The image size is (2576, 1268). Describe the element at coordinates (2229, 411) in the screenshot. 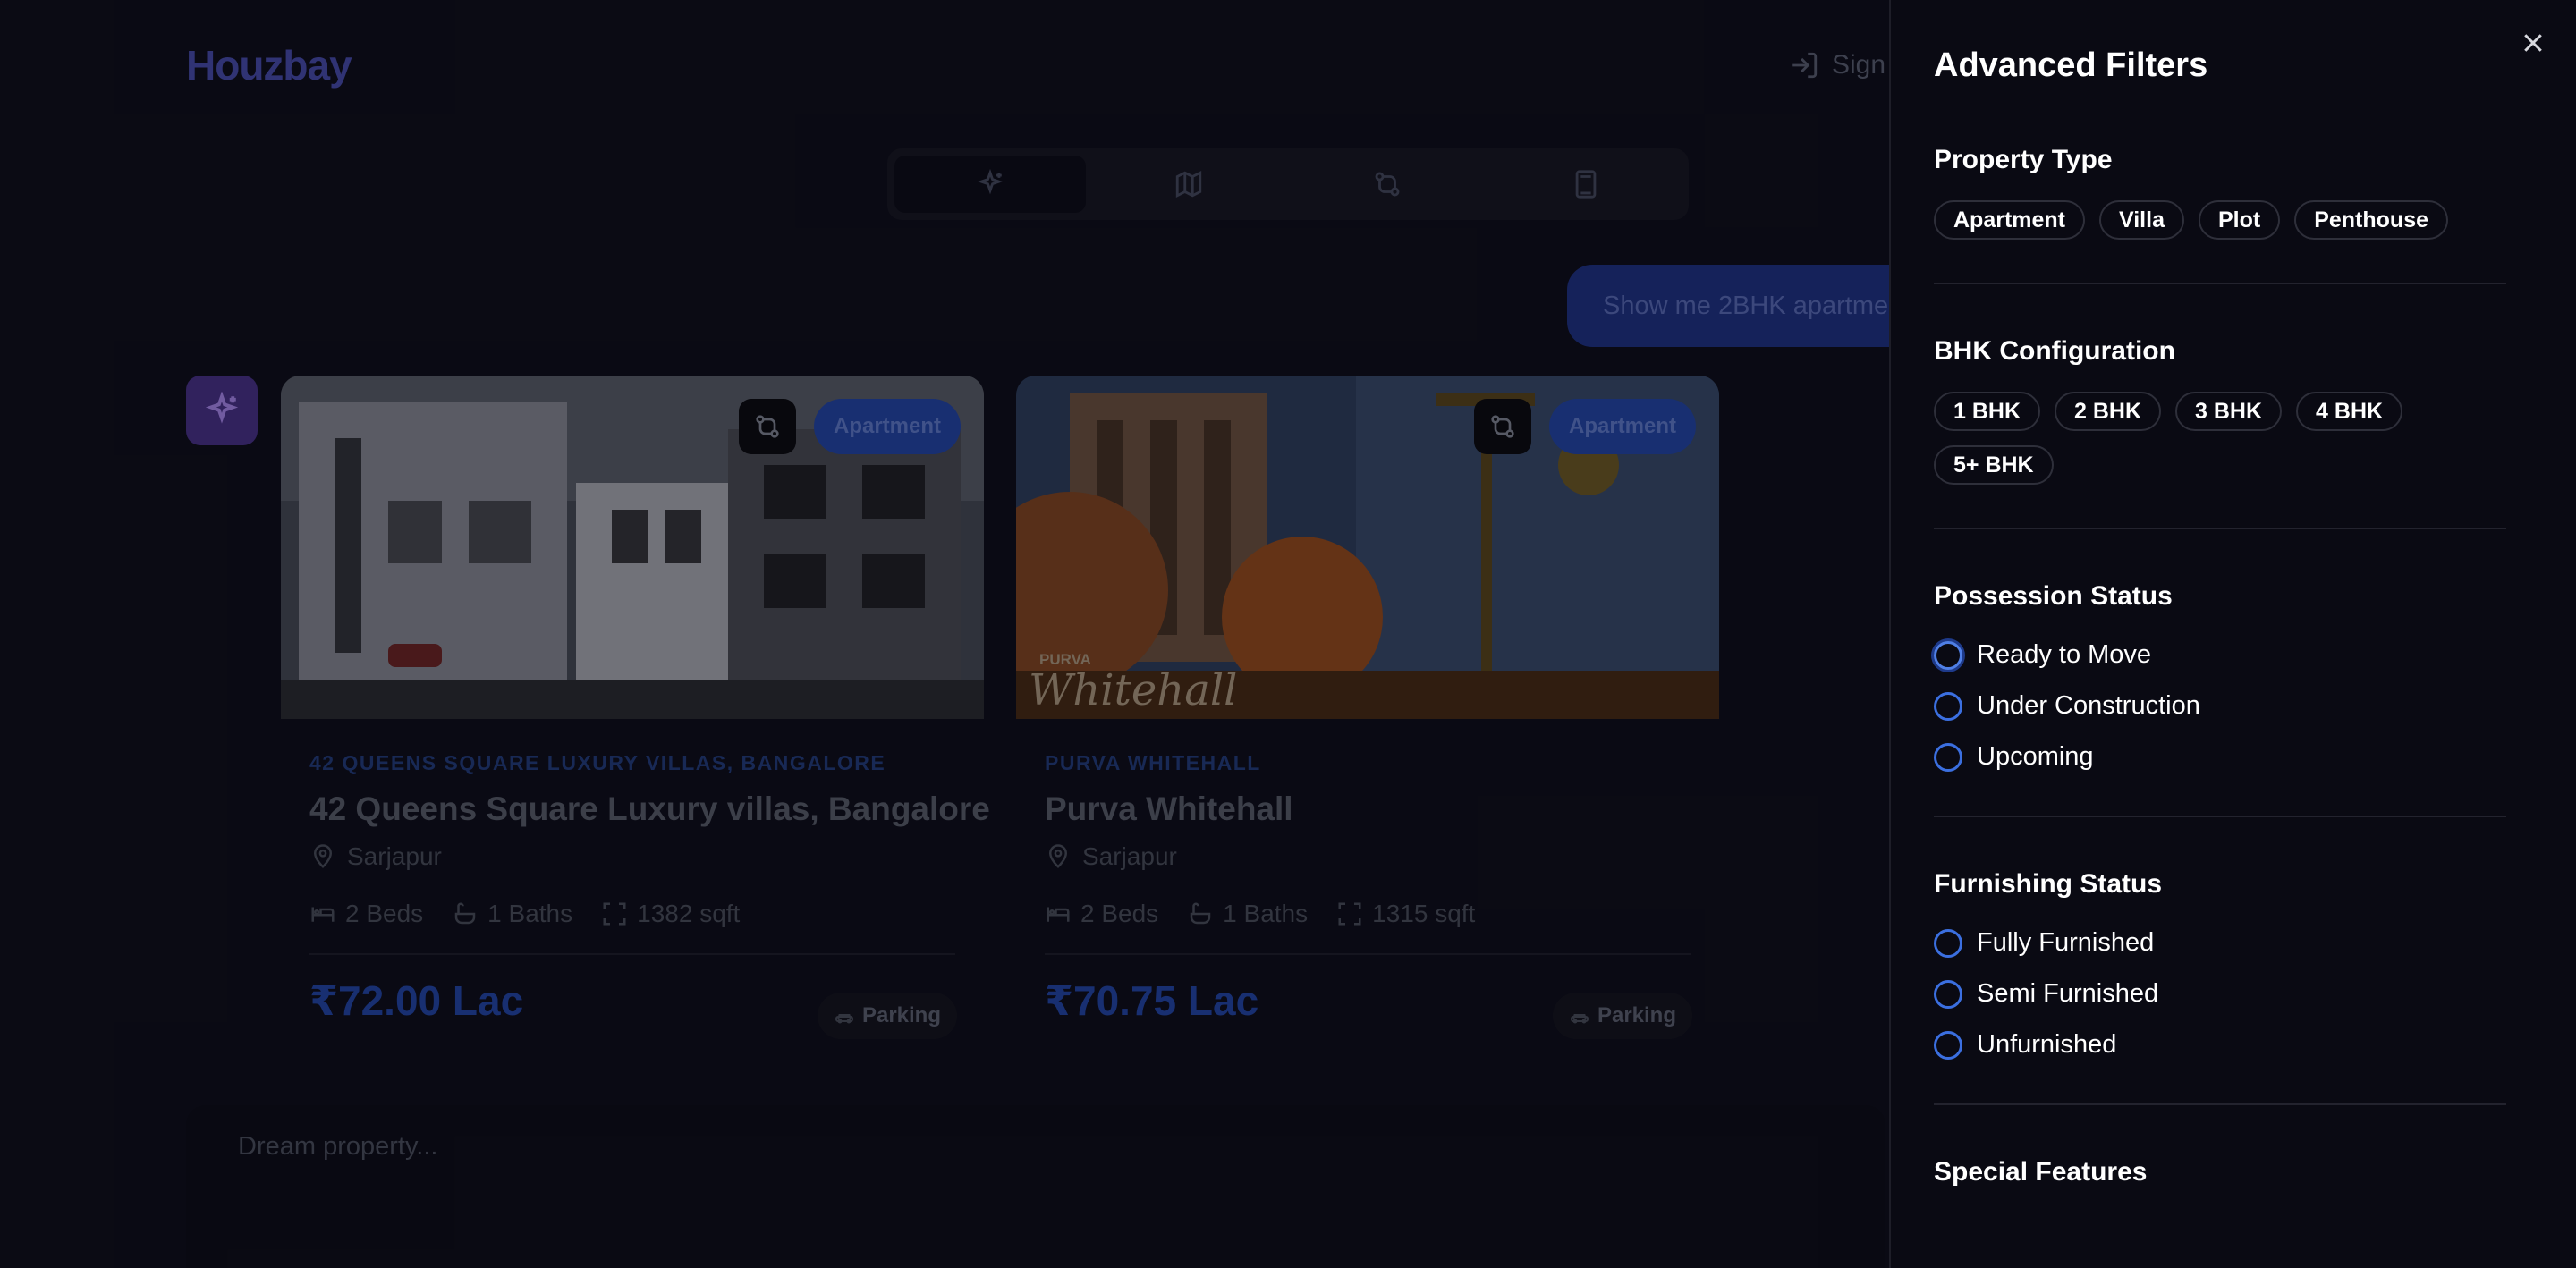

I see `chip-3-bhk: 3 BHK` at that location.